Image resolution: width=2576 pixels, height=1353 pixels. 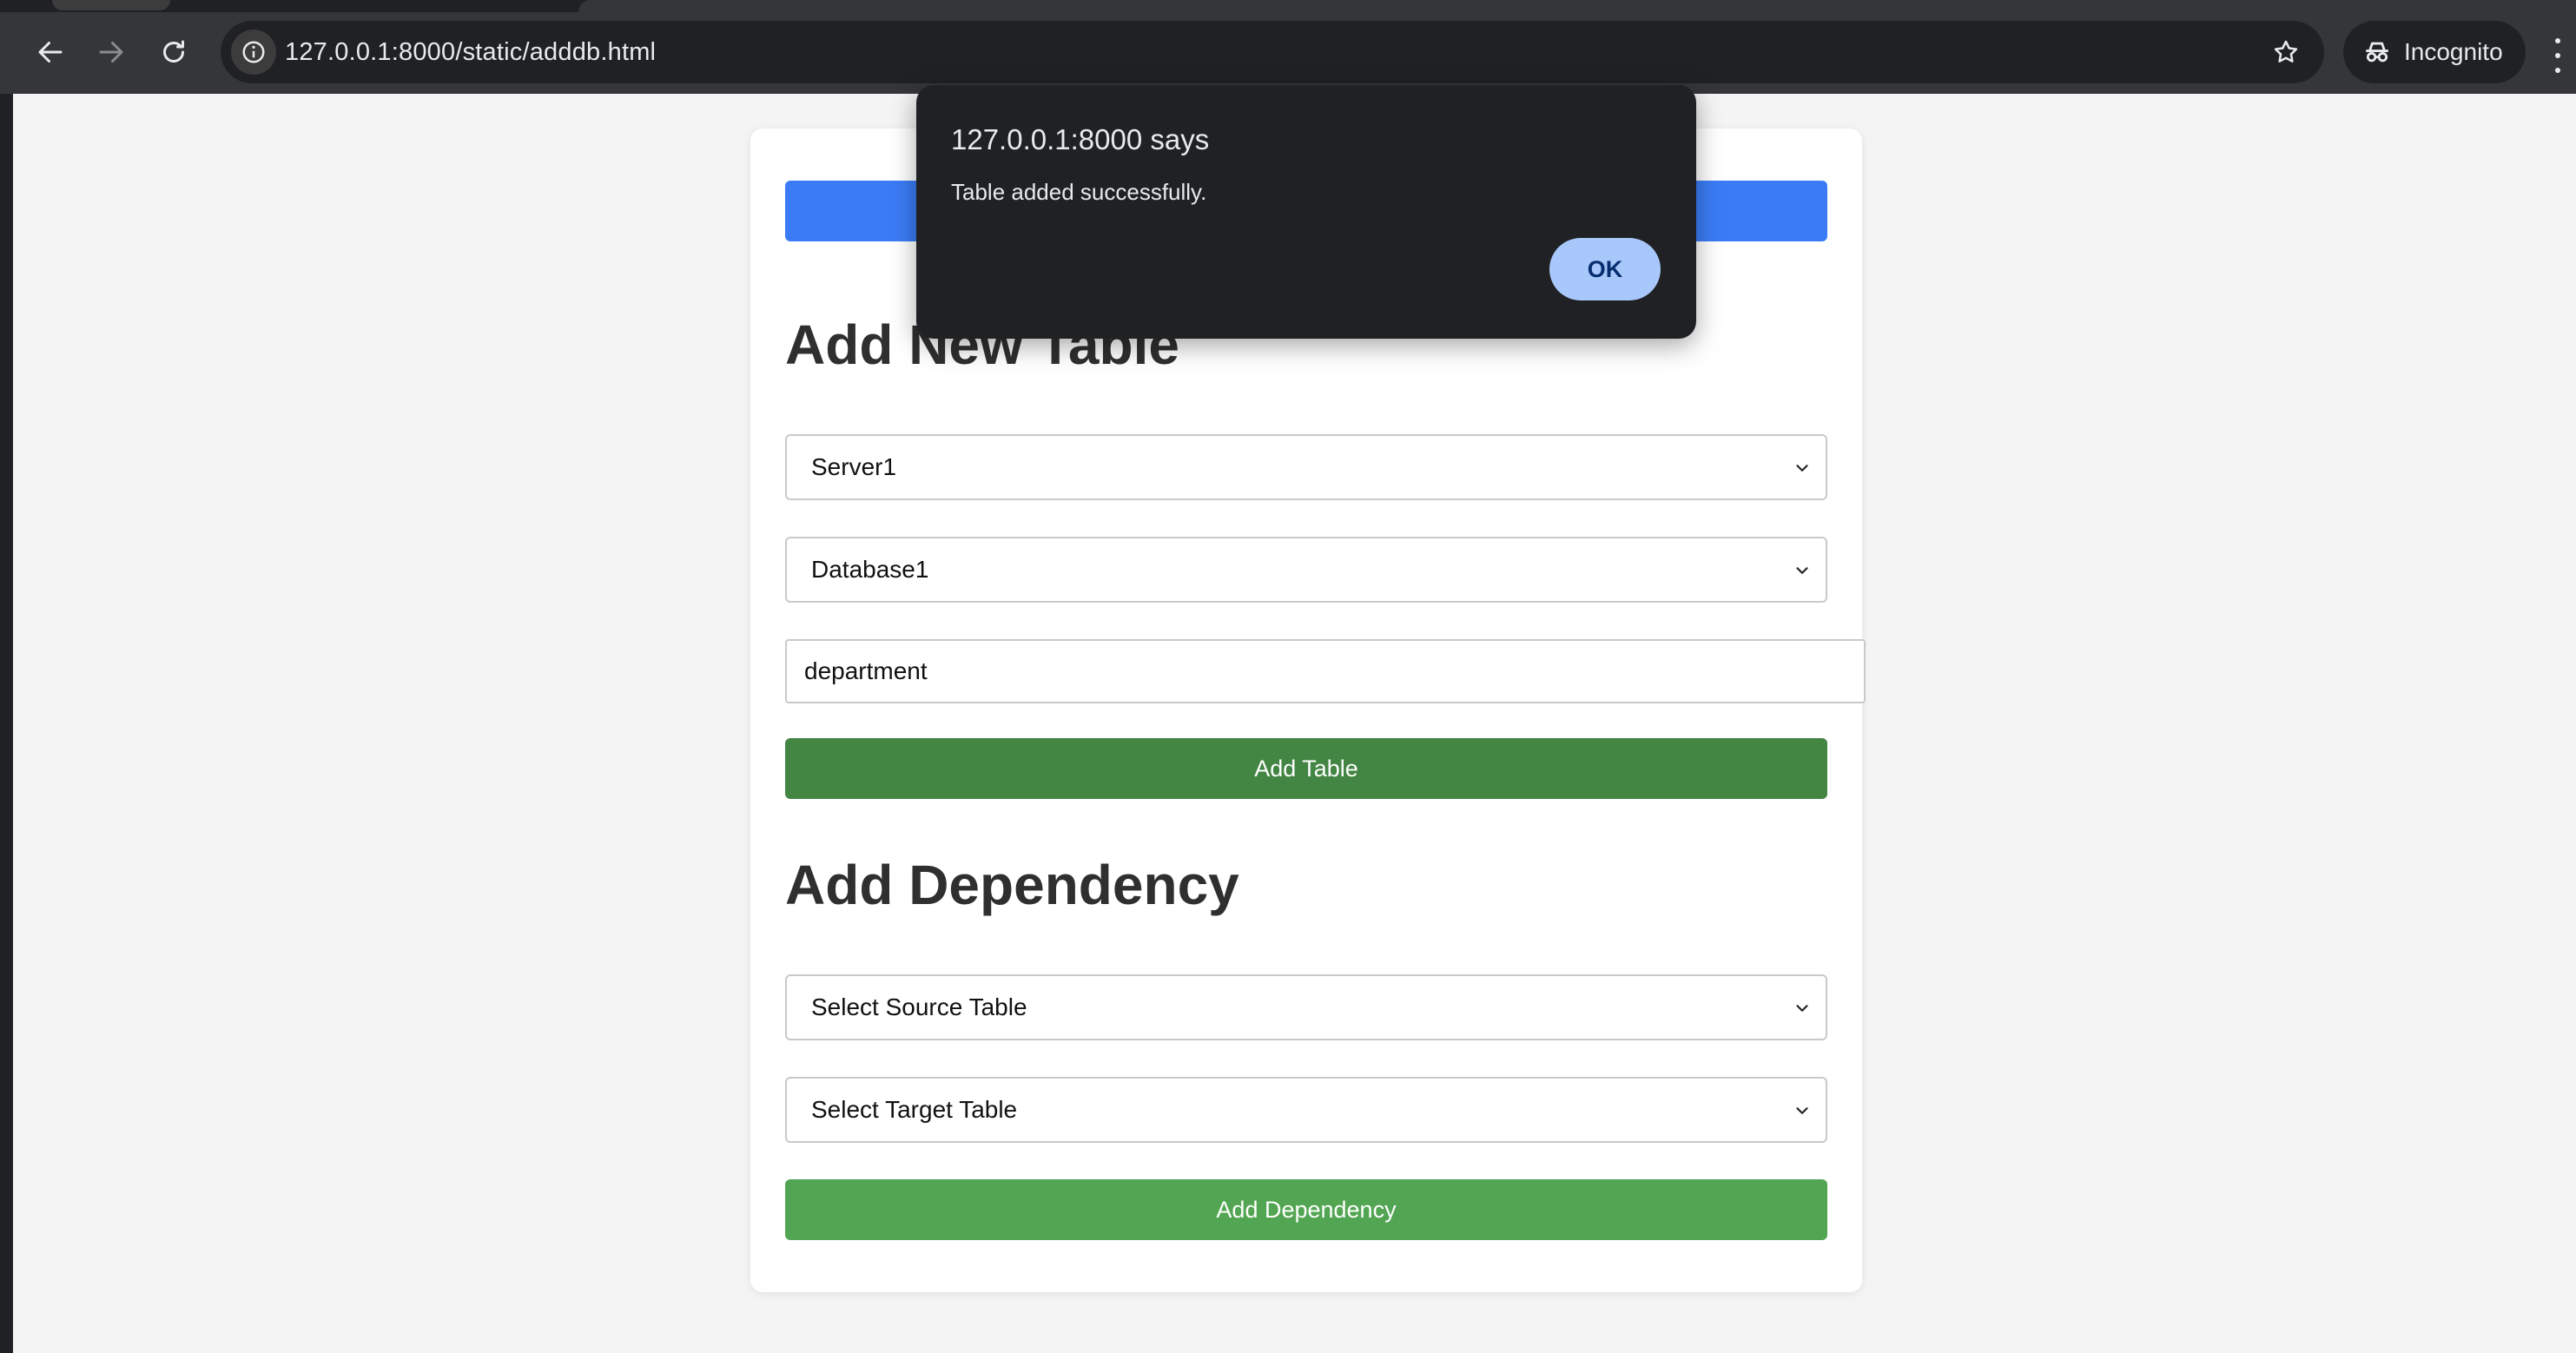 What do you see at coordinates (1306, 467) in the screenshot?
I see `server-select: Server1` at bounding box center [1306, 467].